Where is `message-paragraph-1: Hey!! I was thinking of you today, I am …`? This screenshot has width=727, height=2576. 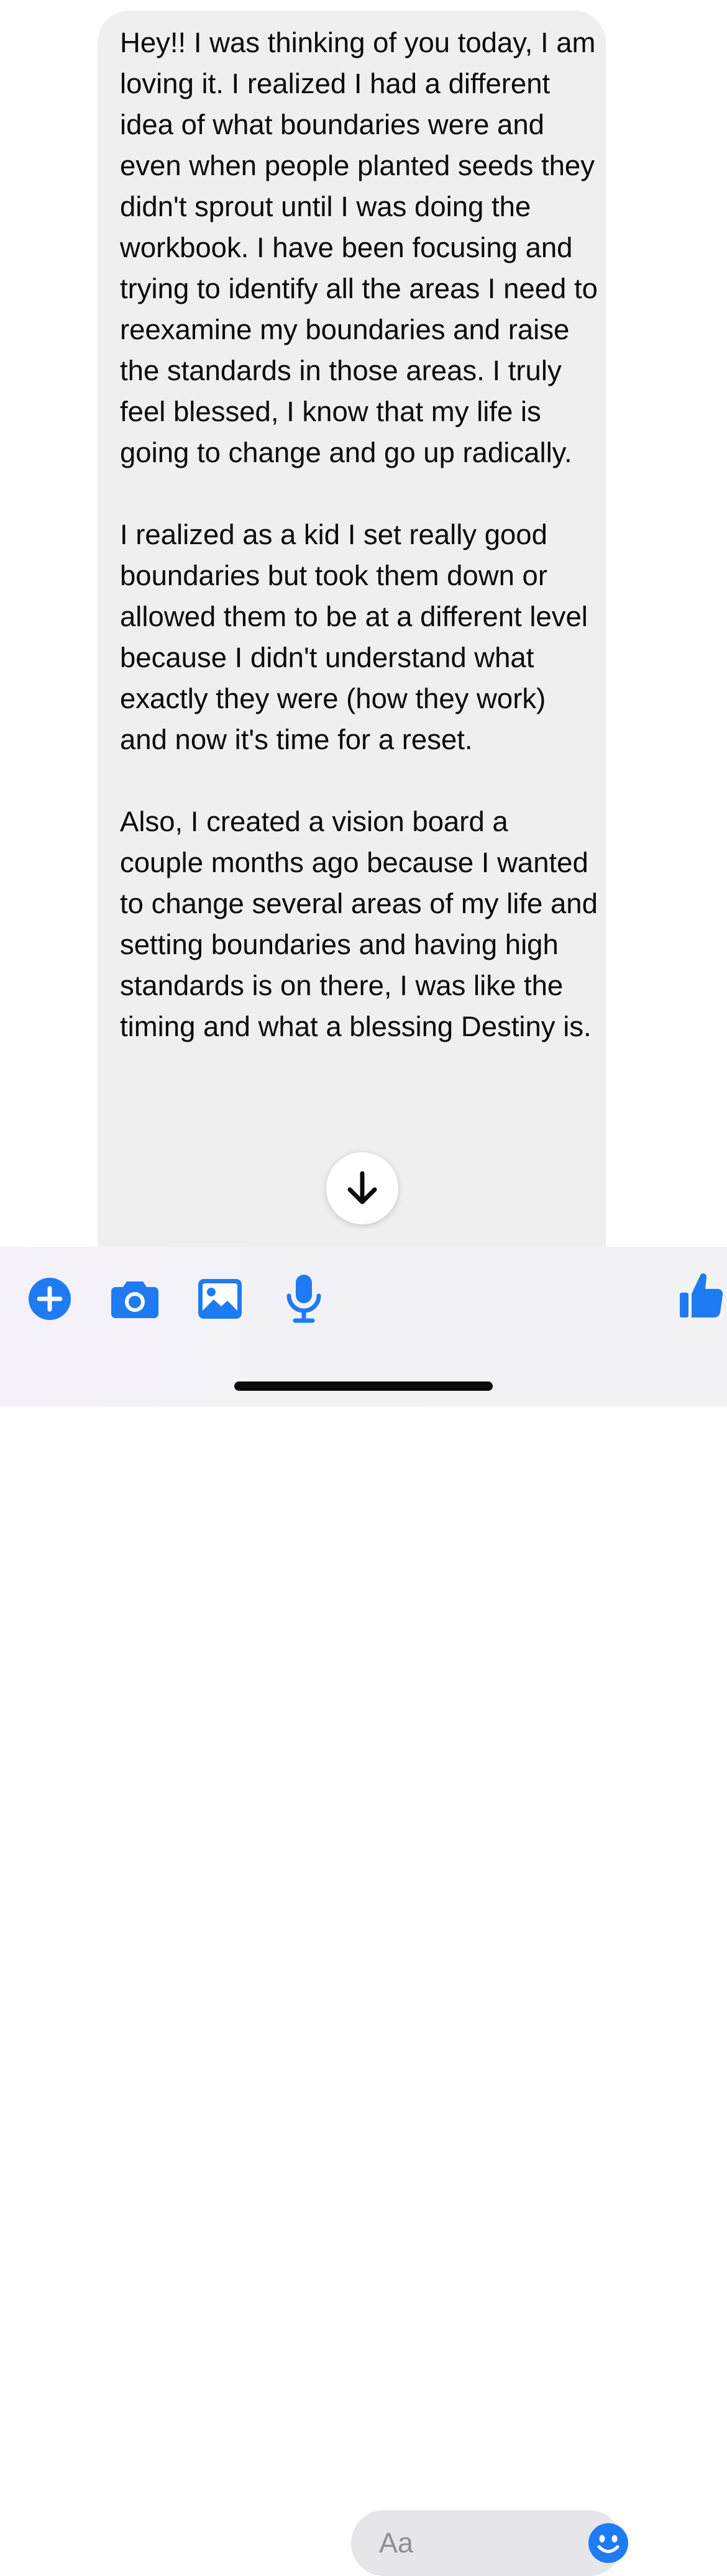 message-paragraph-1: Hey!! I was thinking of you today, I am … is located at coordinates (359, 247).